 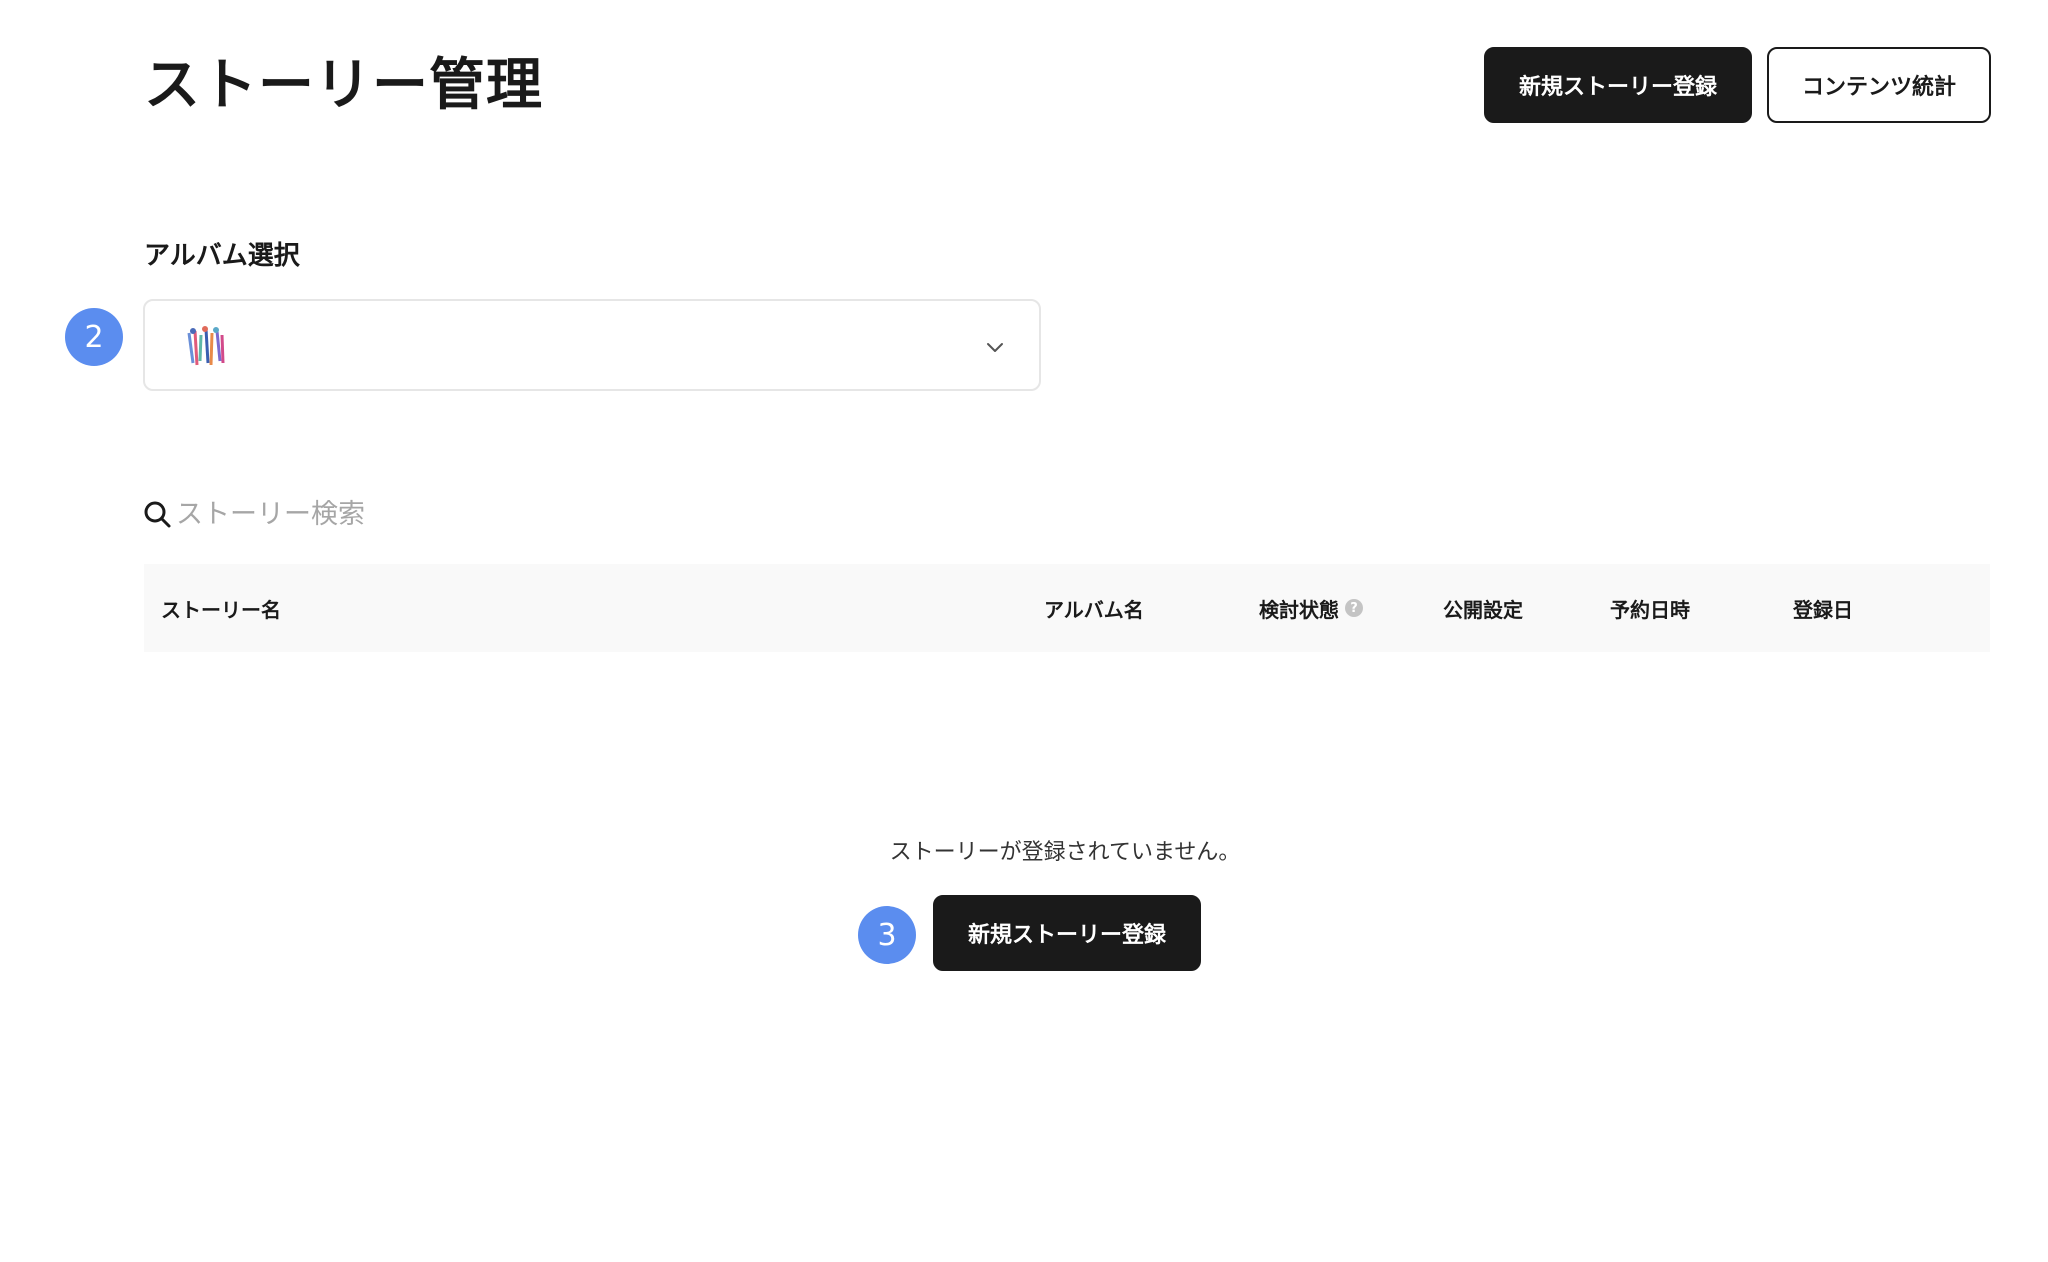 I want to click on empty-state-new-story-button: 新規ストーリー登録, so click(x=1067, y=933).